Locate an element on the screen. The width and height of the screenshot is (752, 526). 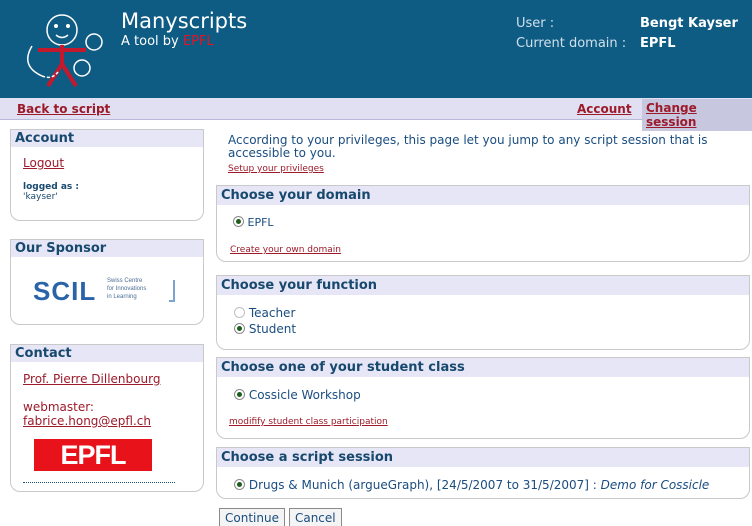
back-to-script-link: Back to script is located at coordinates (63, 109).